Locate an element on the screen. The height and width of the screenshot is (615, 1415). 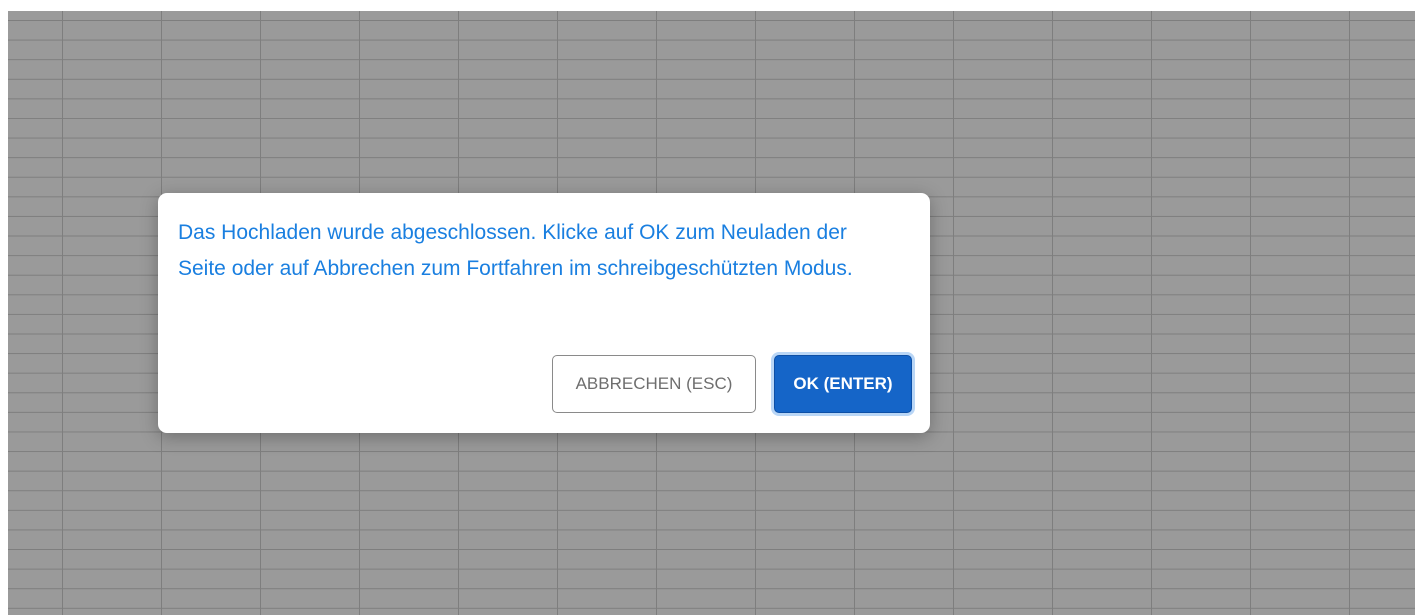
dialog-actions: ABBRECHEN (ESC) OK (ENTER) is located at coordinates (732, 384).